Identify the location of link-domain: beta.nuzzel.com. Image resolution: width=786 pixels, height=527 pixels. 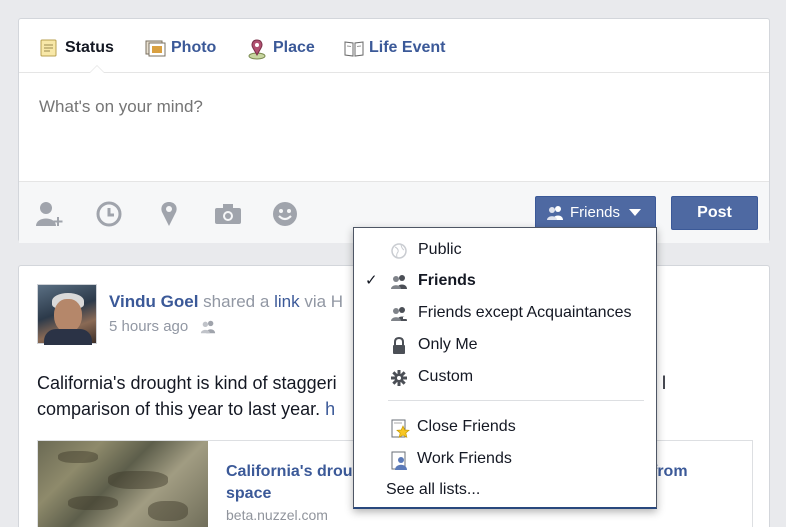
(277, 515).